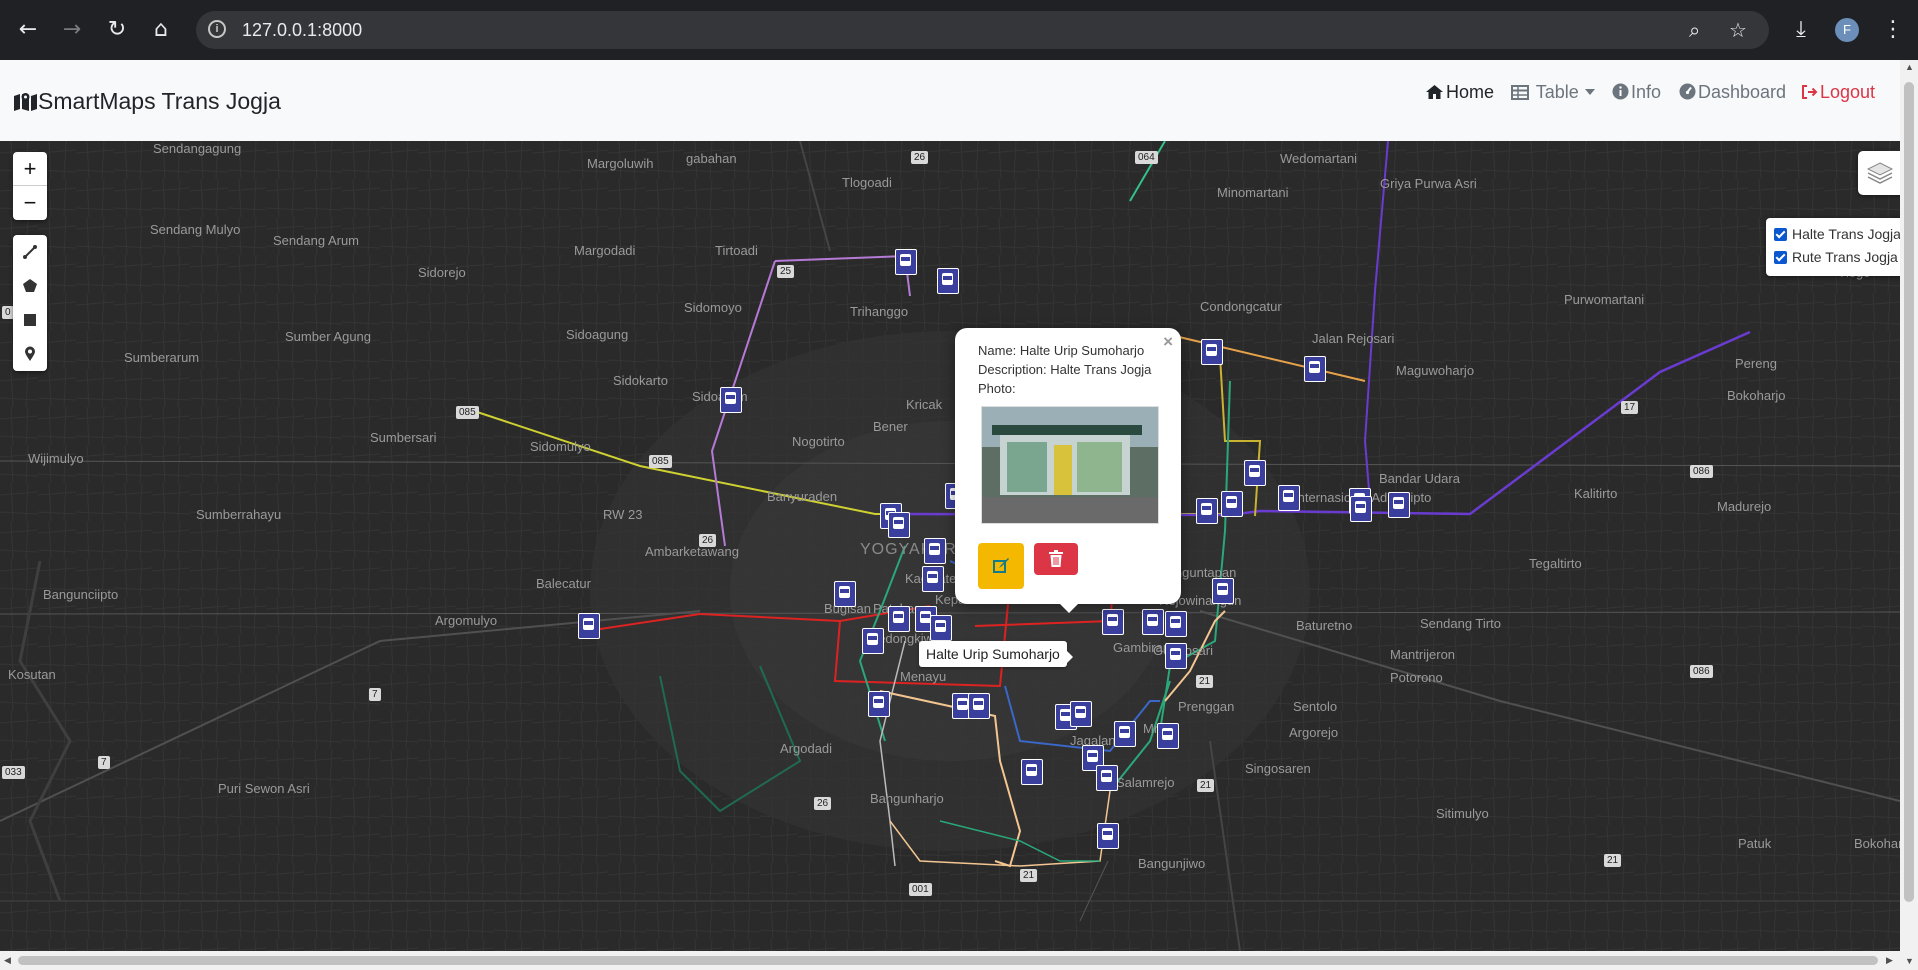  I want to click on browser-toolbar: ← → ↻ ⌂ i 127.0.0.1:8000 ⌕ ☆ ⤓ F ⋮, so click(959, 30).